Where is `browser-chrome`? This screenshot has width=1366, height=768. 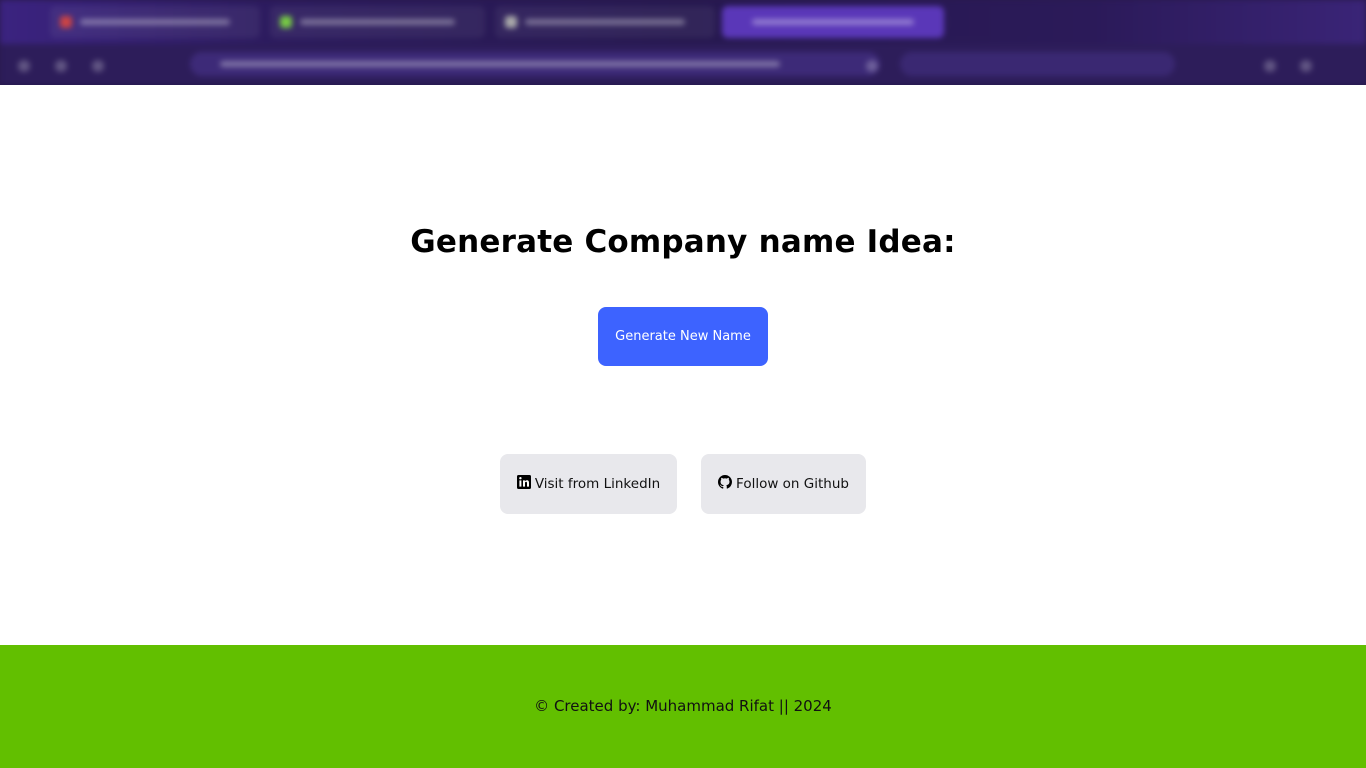
browser-chrome is located at coordinates (683, 42).